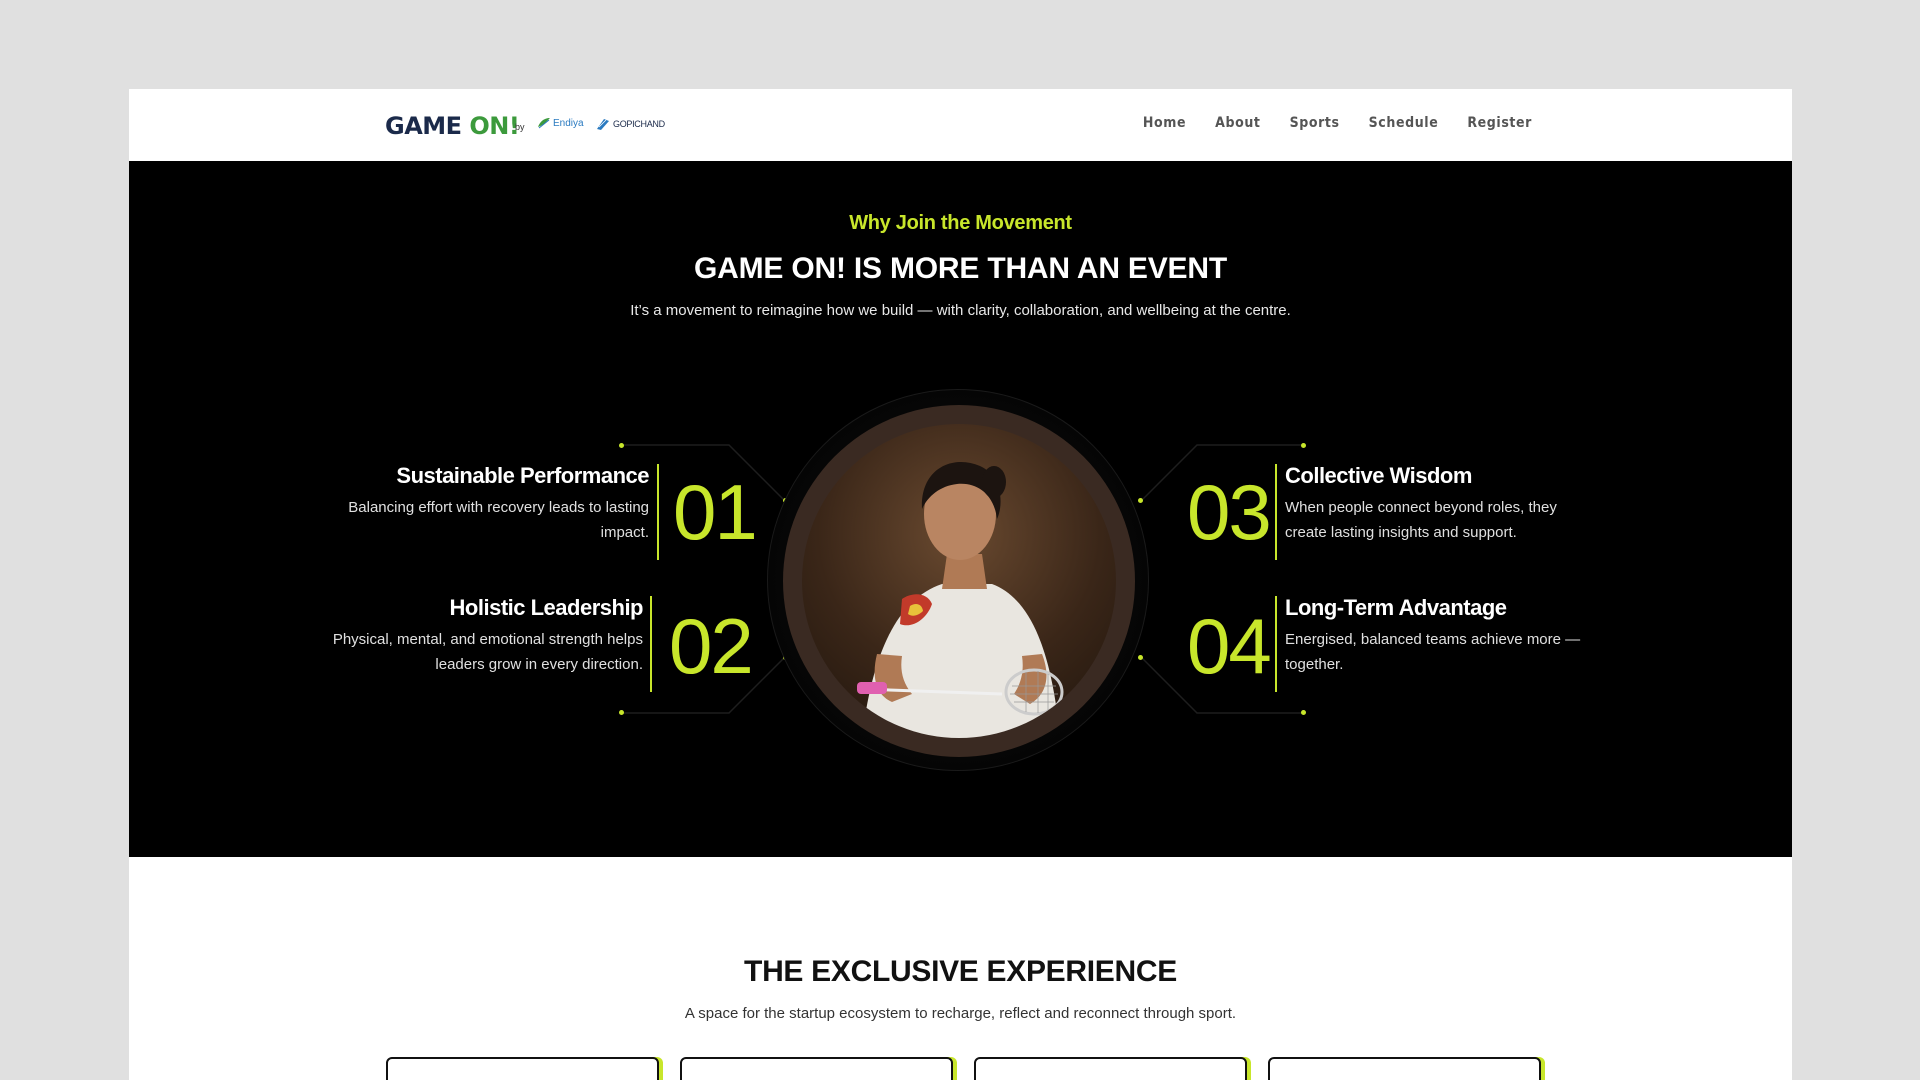 The image size is (1920, 1080). I want to click on feature-title: Collective Wisdom, so click(1378, 475).